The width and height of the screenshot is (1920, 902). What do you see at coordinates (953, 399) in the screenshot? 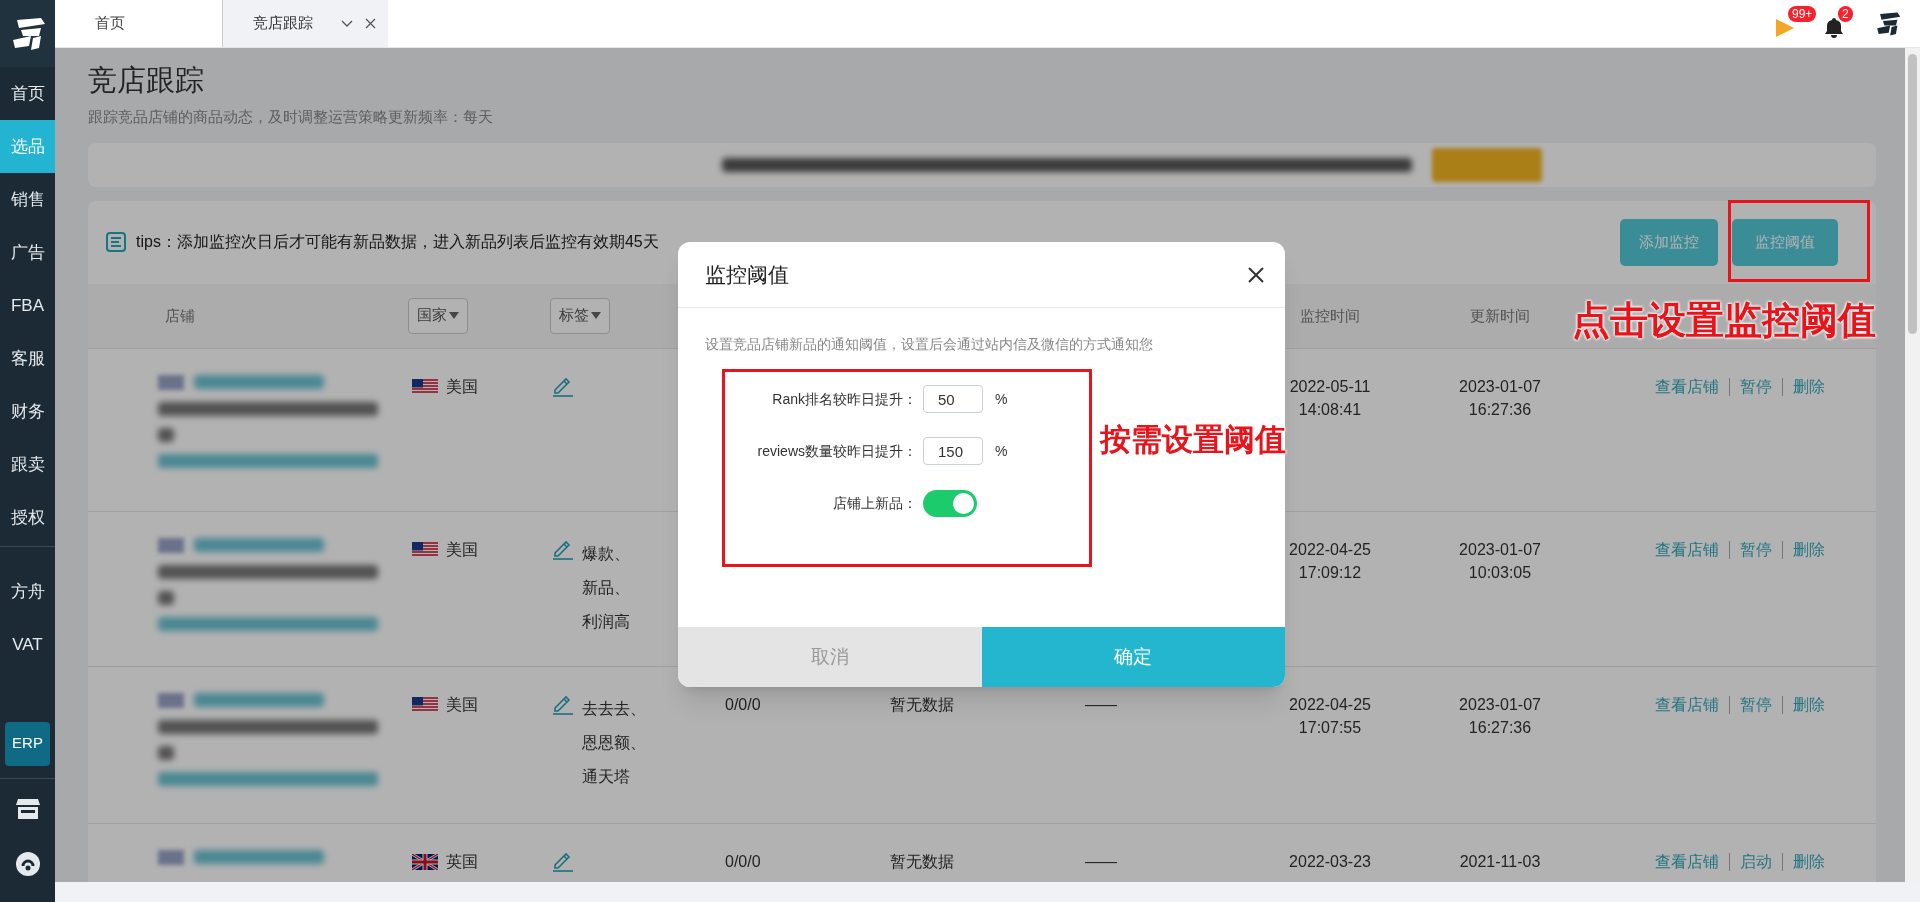
I see `number-input: 50` at bounding box center [953, 399].